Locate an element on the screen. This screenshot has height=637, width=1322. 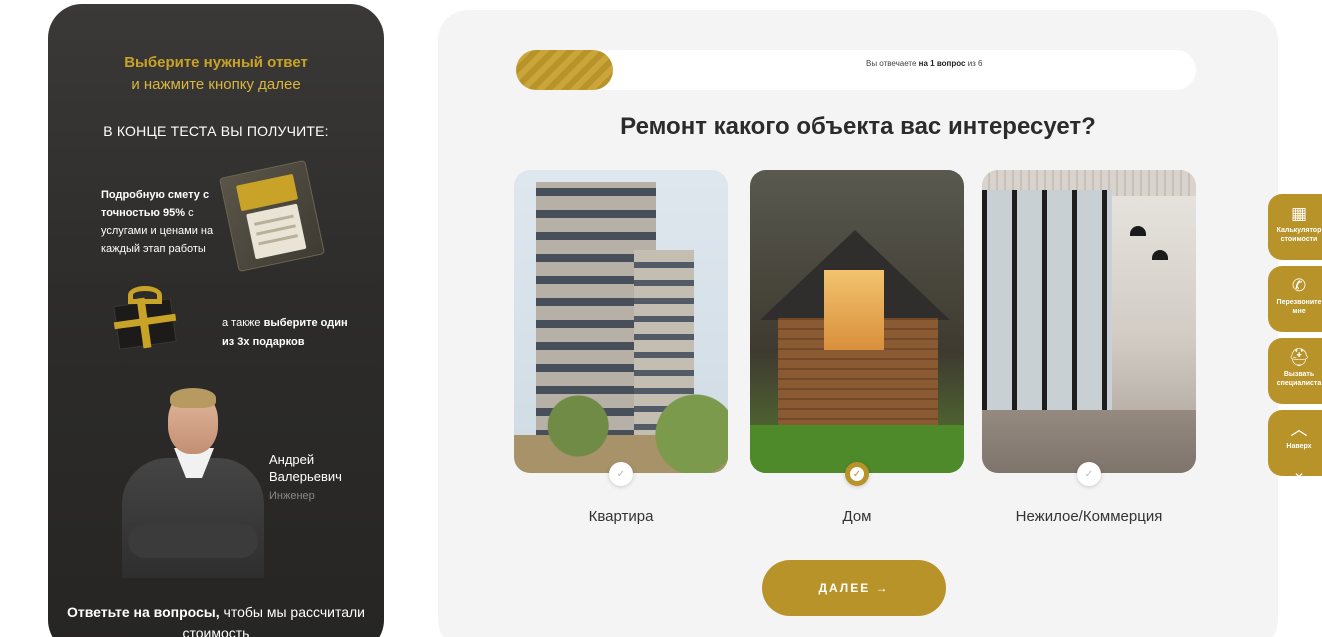
side-tab-scroll-top: ︿ Наверх is located at coordinates (1295, 443).